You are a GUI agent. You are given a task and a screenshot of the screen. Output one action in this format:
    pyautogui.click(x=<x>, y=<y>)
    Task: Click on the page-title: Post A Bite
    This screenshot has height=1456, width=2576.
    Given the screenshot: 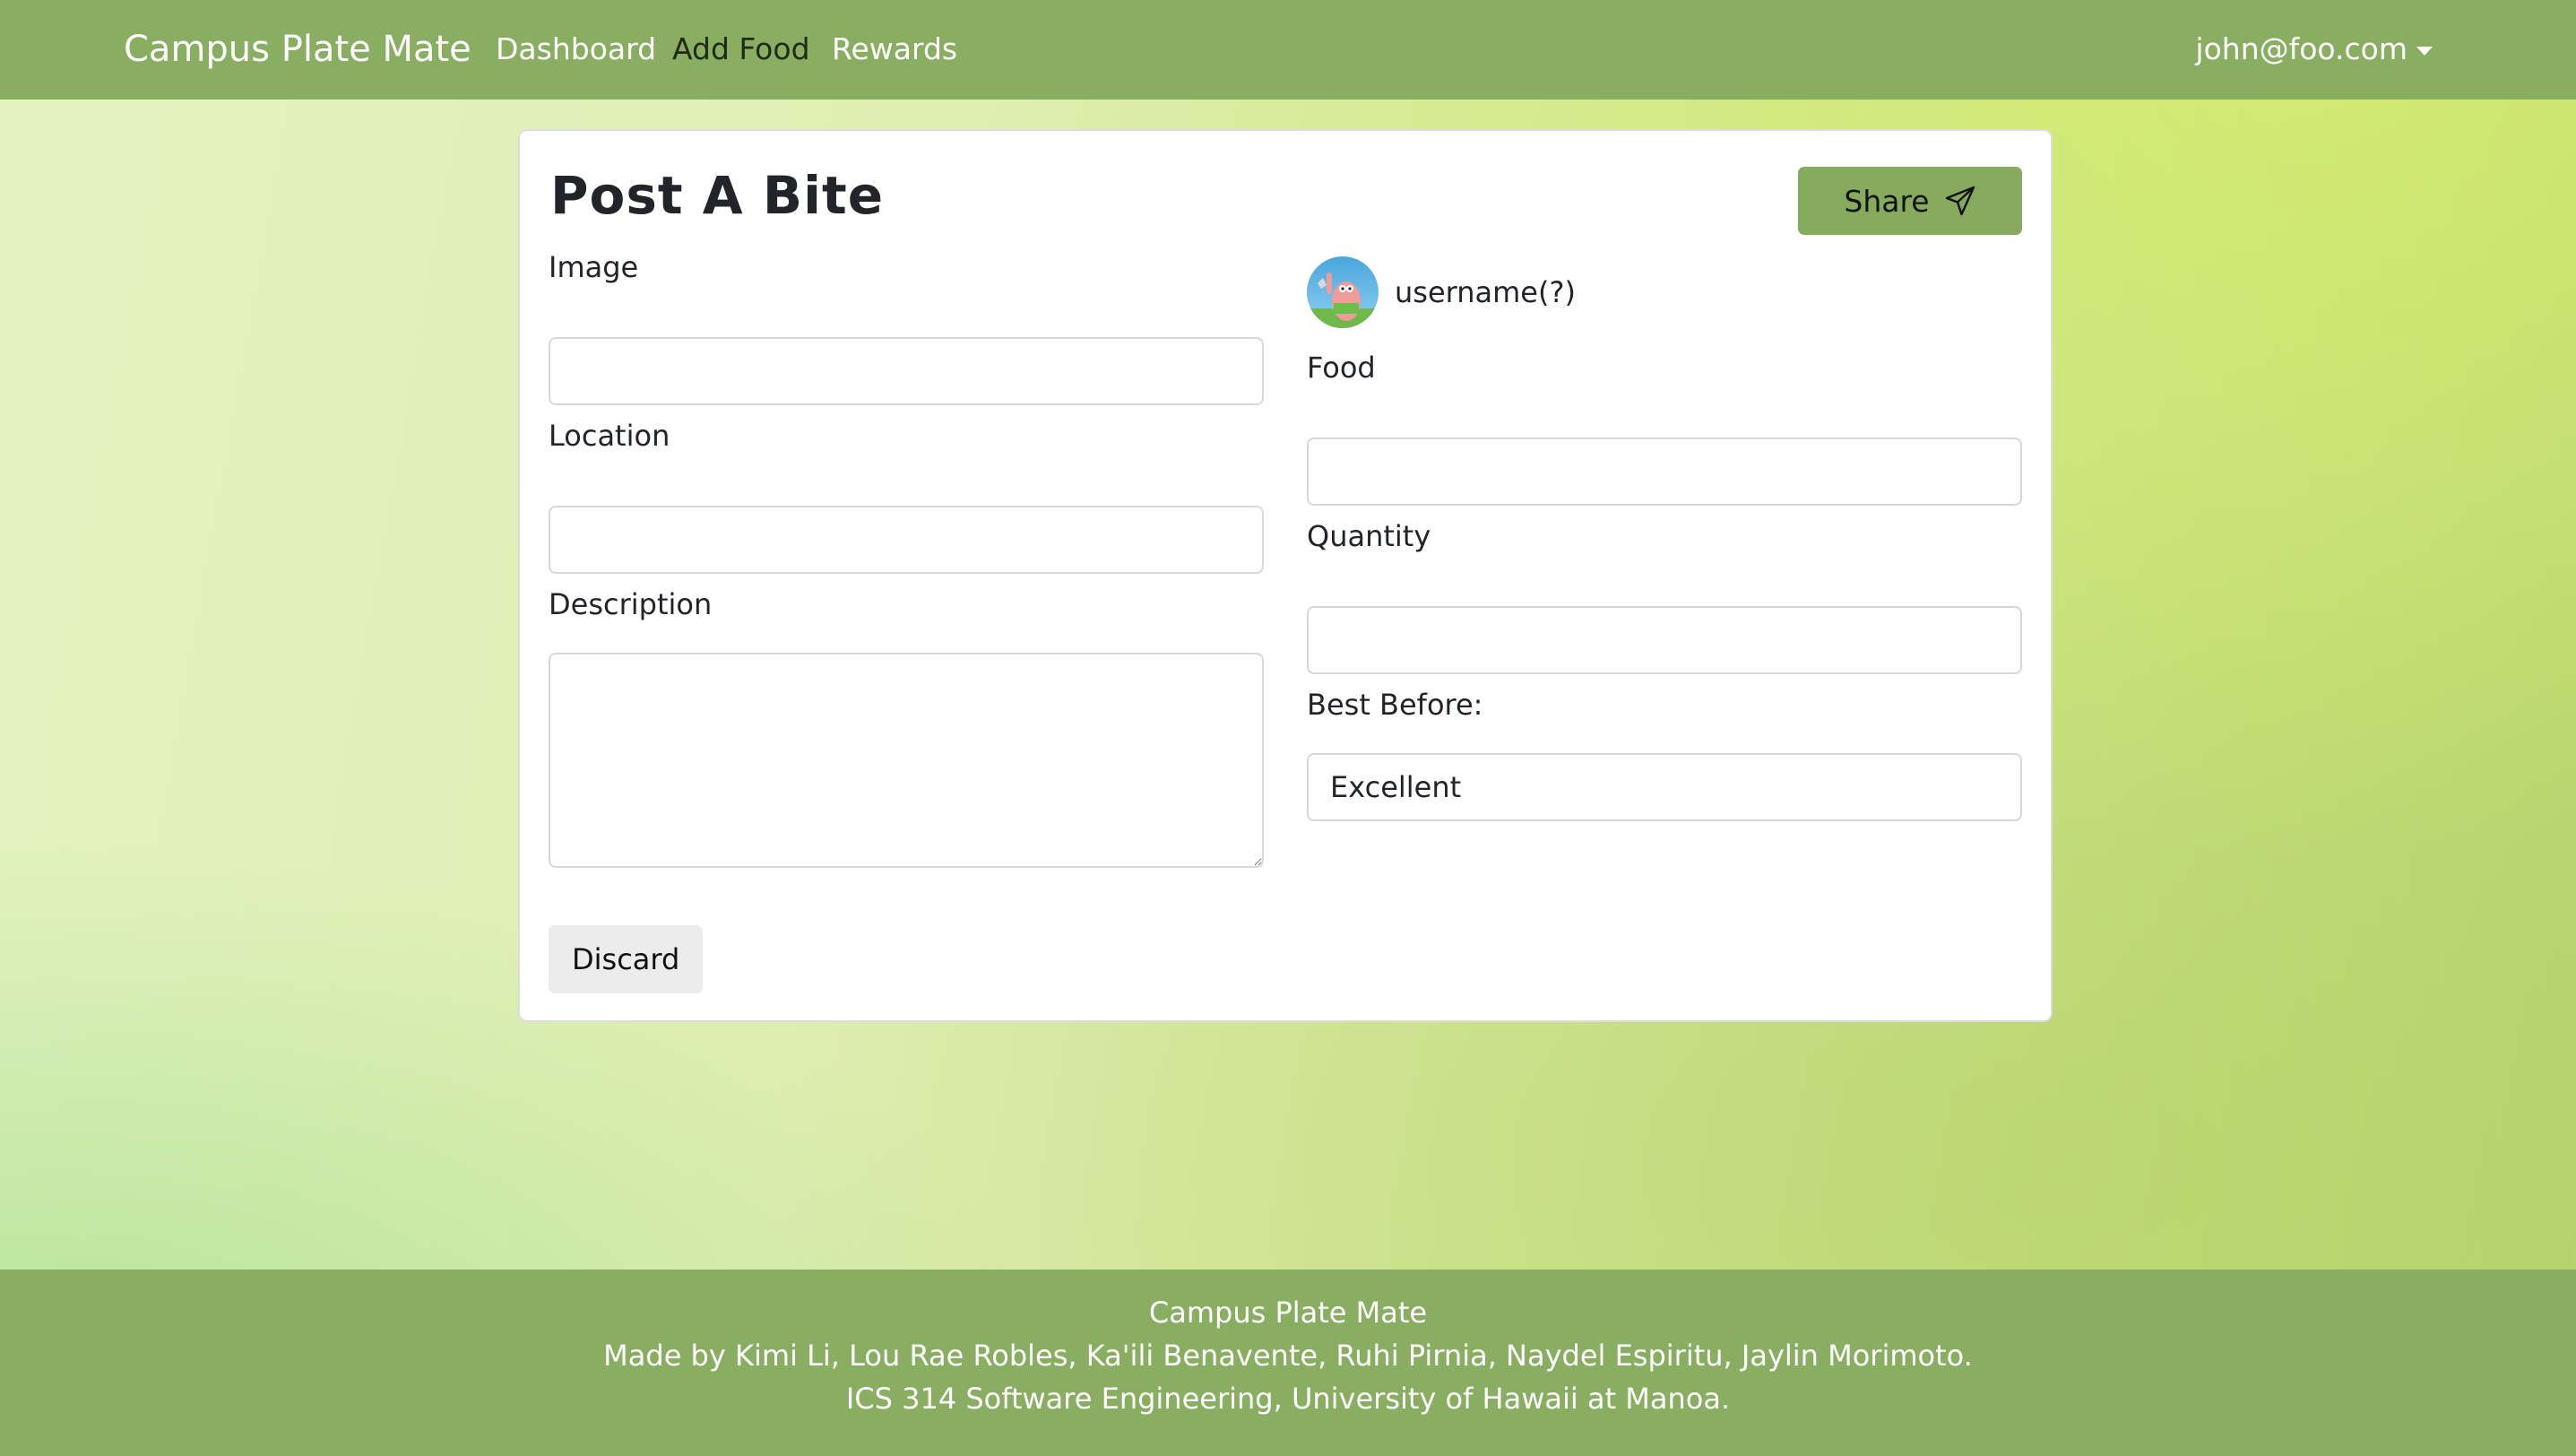 What is the action you would take?
    pyautogui.click(x=717, y=196)
    